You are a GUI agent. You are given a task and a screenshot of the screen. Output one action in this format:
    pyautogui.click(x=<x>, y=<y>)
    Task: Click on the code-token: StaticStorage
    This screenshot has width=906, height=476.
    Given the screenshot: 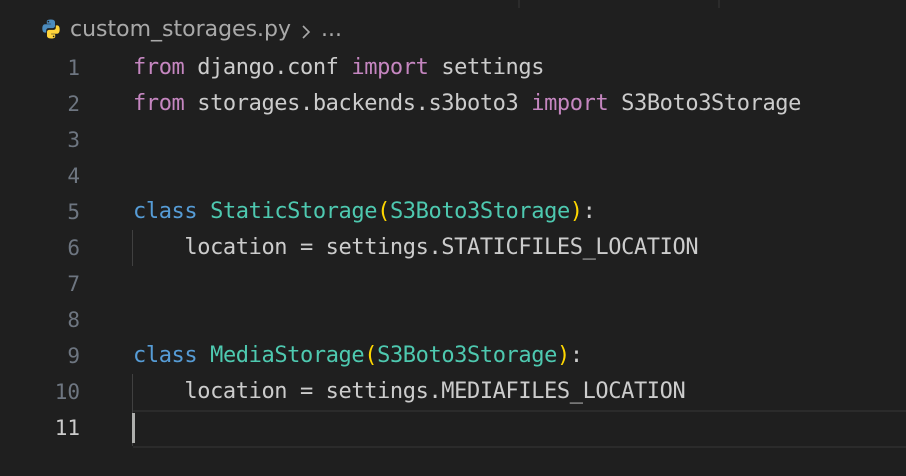 What is the action you would take?
    pyautogui.click(x=294, y=211)
    